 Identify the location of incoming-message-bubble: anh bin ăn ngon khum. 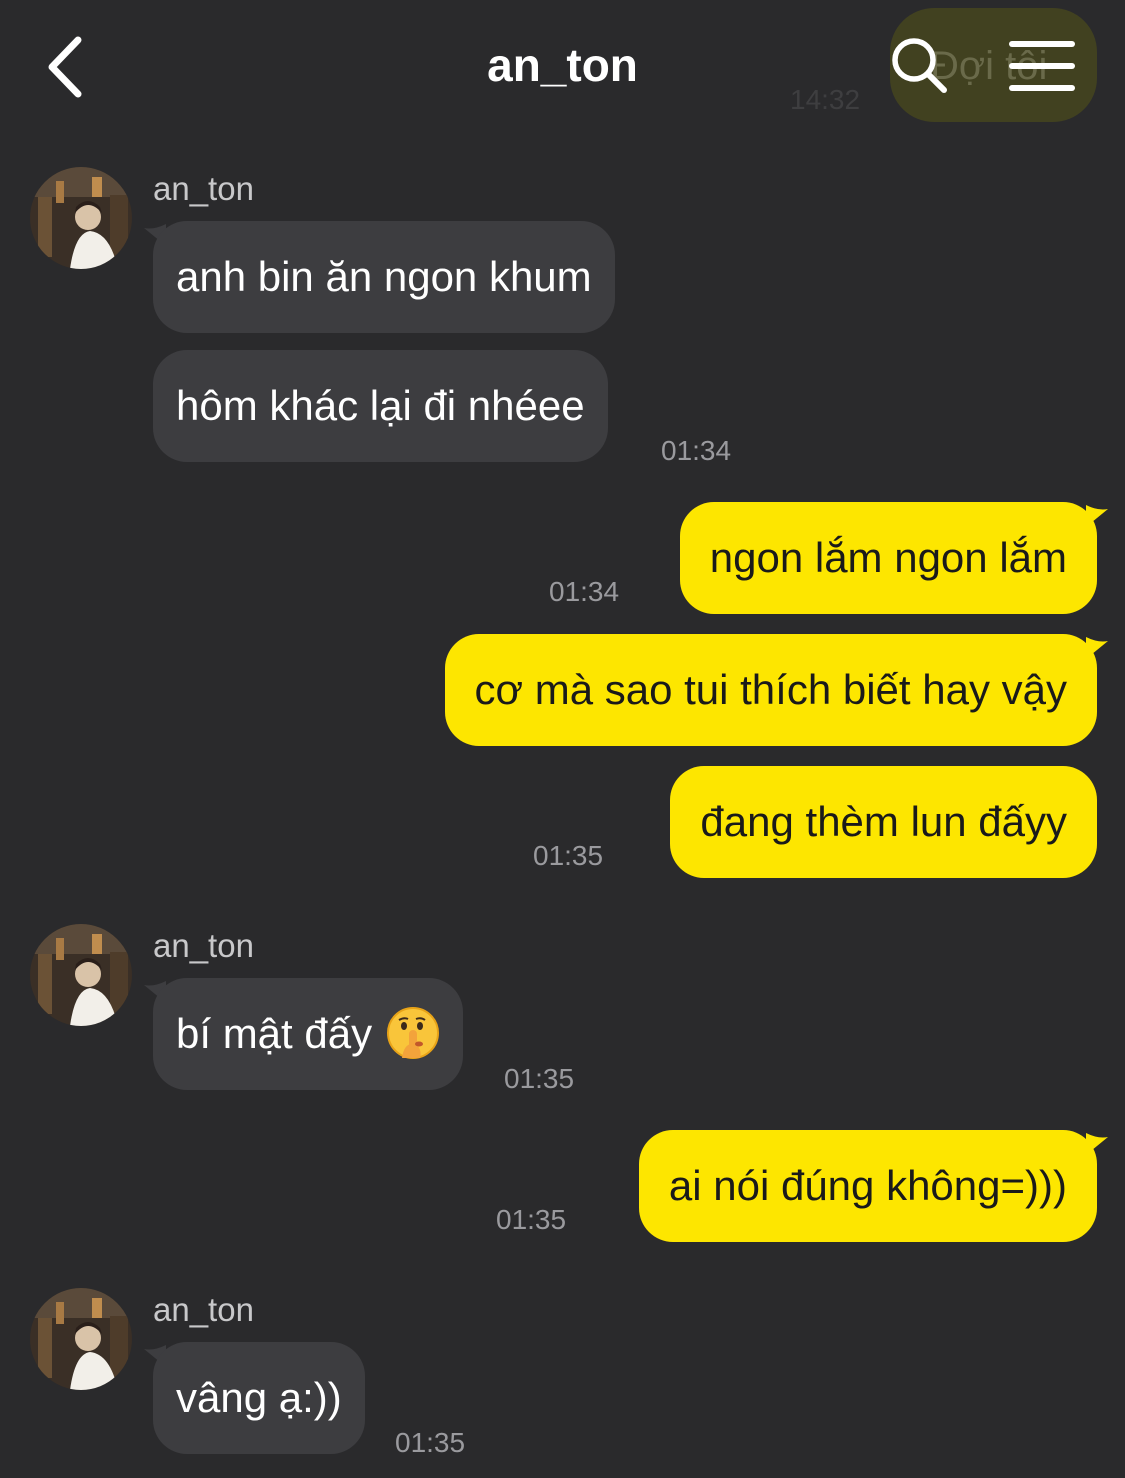
(384, 277).